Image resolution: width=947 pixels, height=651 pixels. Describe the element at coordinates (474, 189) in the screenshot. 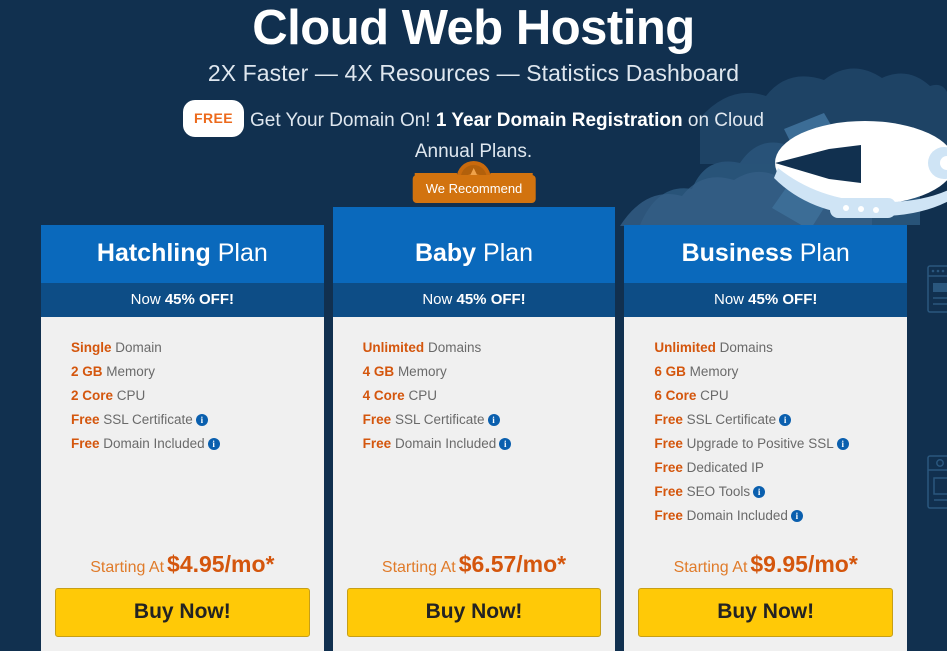

I see `recommend-ribbon-label: We Recommend` at that location.